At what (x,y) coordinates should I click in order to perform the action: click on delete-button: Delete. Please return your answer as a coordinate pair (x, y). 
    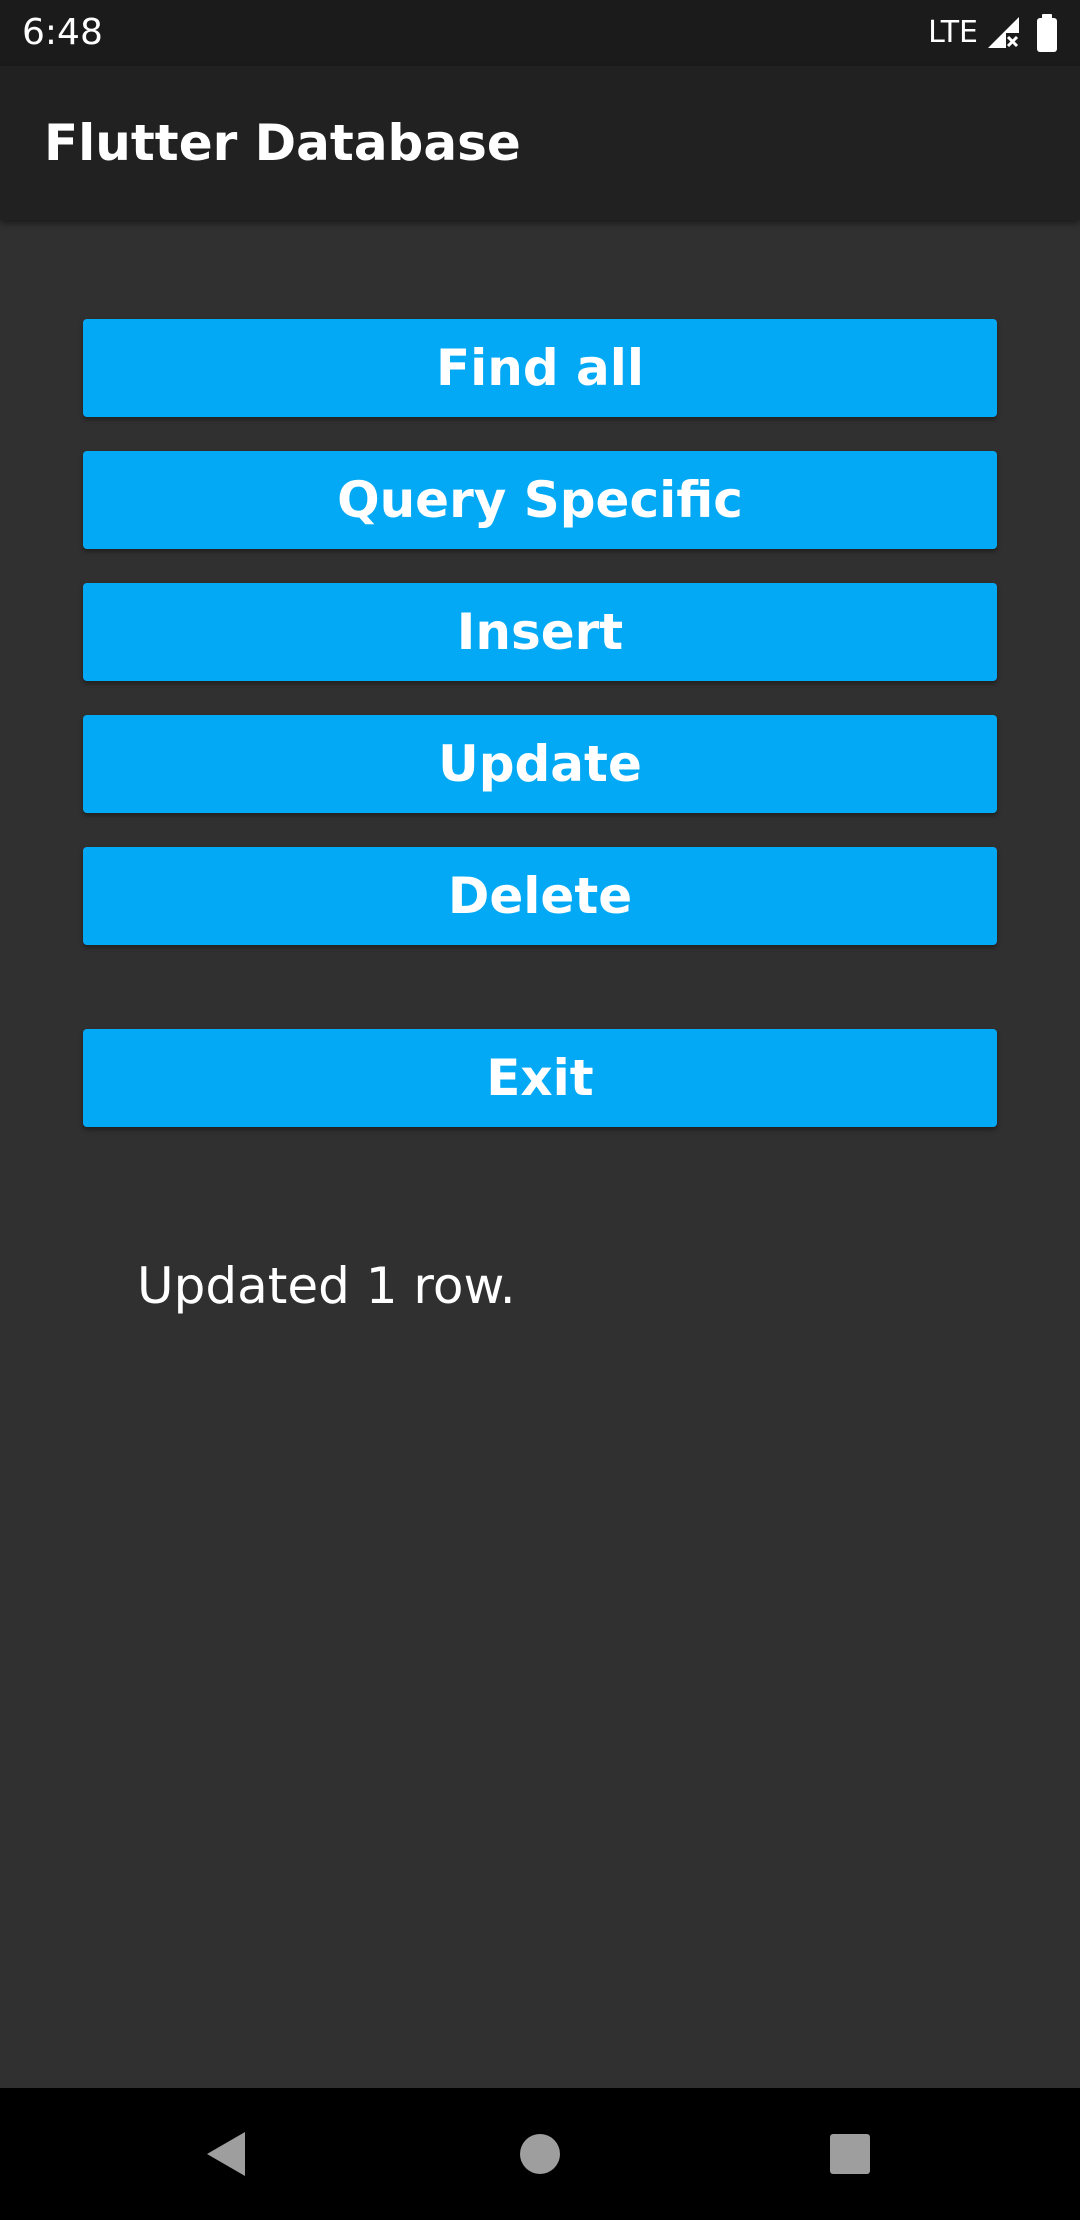
    Looking at the image, I should click on (540, 896).